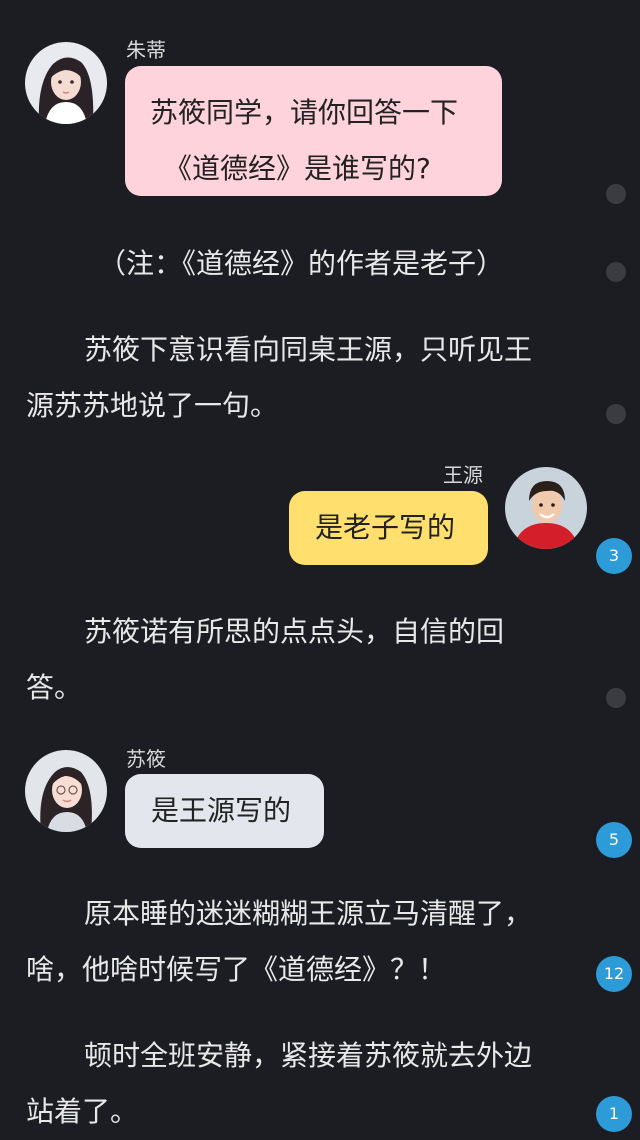  Describe the element at coordinates (66, 83) in the screenshot. I see `avatar-zhudi` at that location.